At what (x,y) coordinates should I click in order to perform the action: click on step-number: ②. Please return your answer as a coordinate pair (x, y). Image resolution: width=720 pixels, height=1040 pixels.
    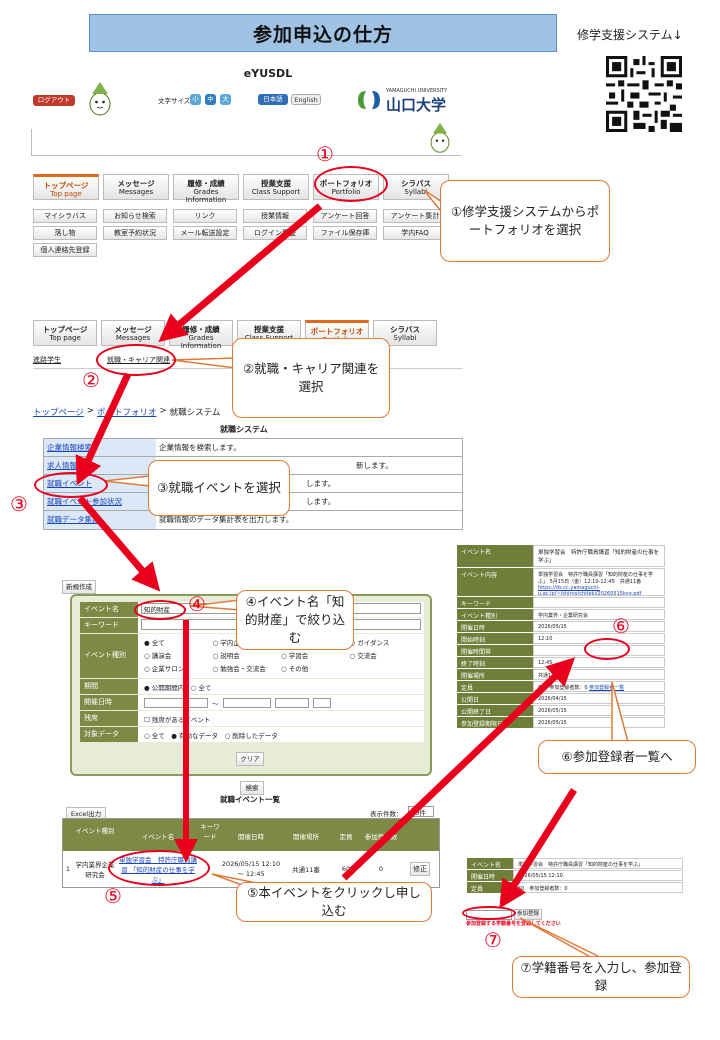
    Looking at the image, I should click on (91, 380).